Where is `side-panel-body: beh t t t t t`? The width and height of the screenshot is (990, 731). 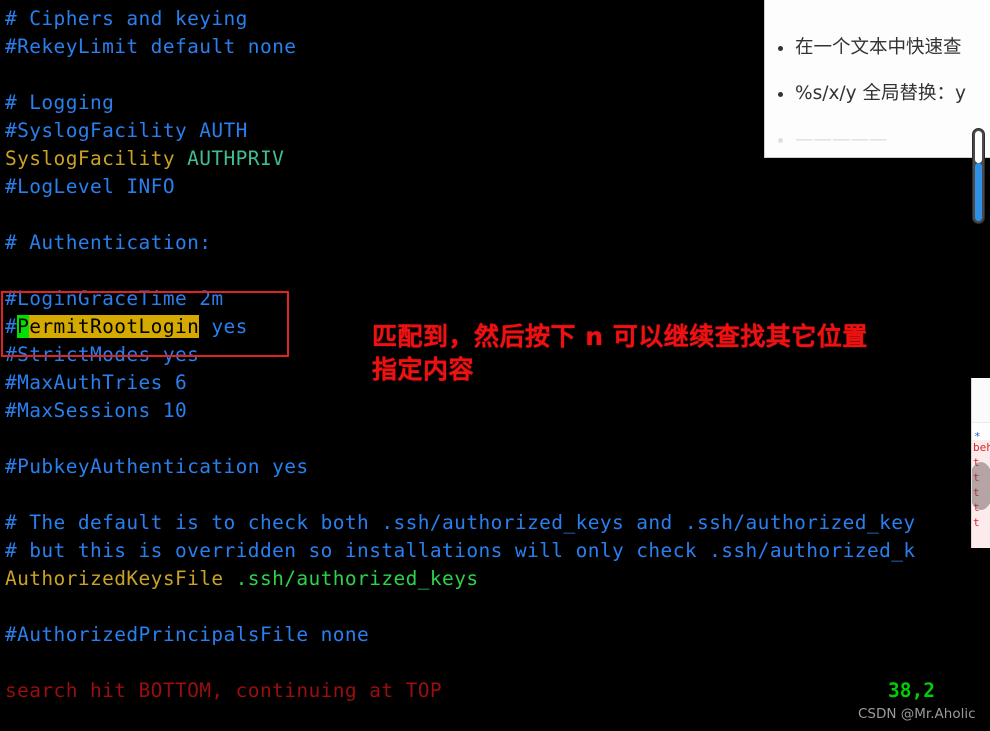
side-panel-body: beh t t t t t is located at coordinates (981, 494).